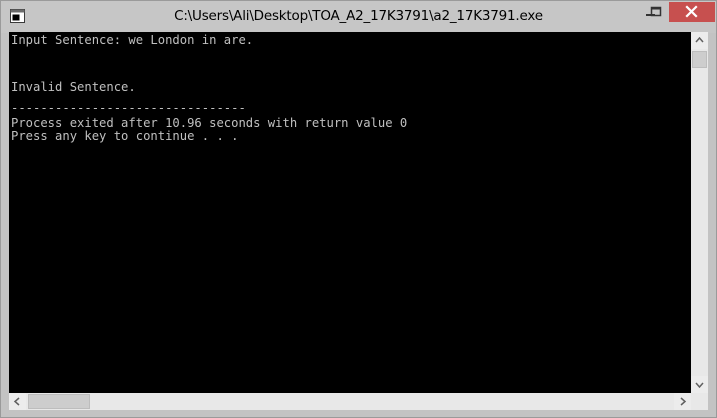  I want to click on scroll-down-arrow-icon, so click(699, 385).